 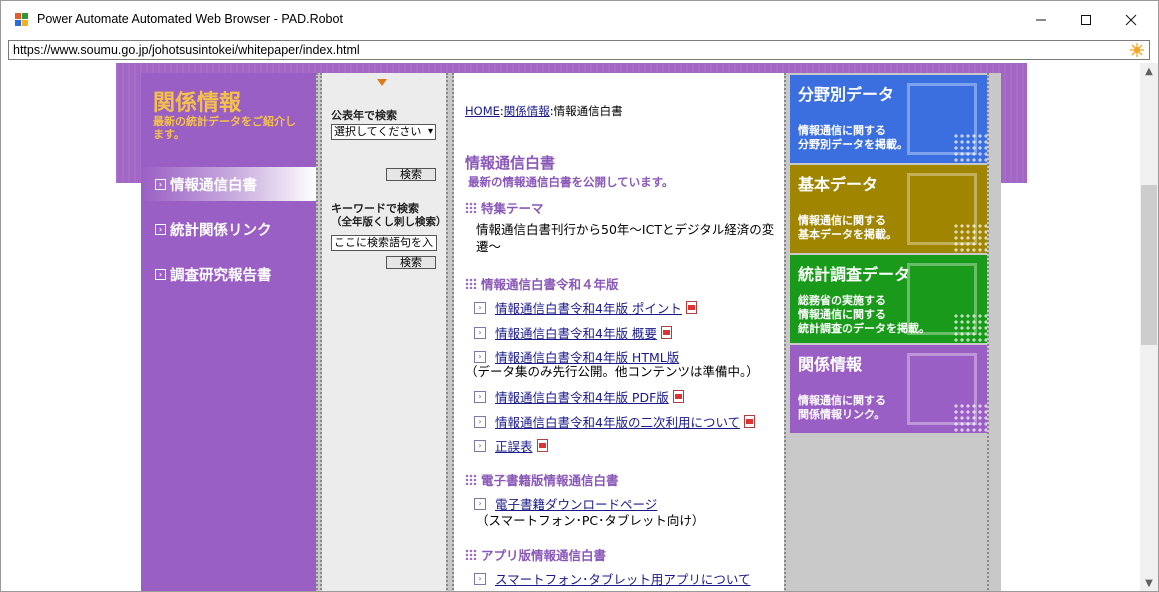 What do you see at coordinates (576, 332) in the screenshot?
I see `link-text: 情報通信白書令和4年版 概要` at bounding box center [576, 332].